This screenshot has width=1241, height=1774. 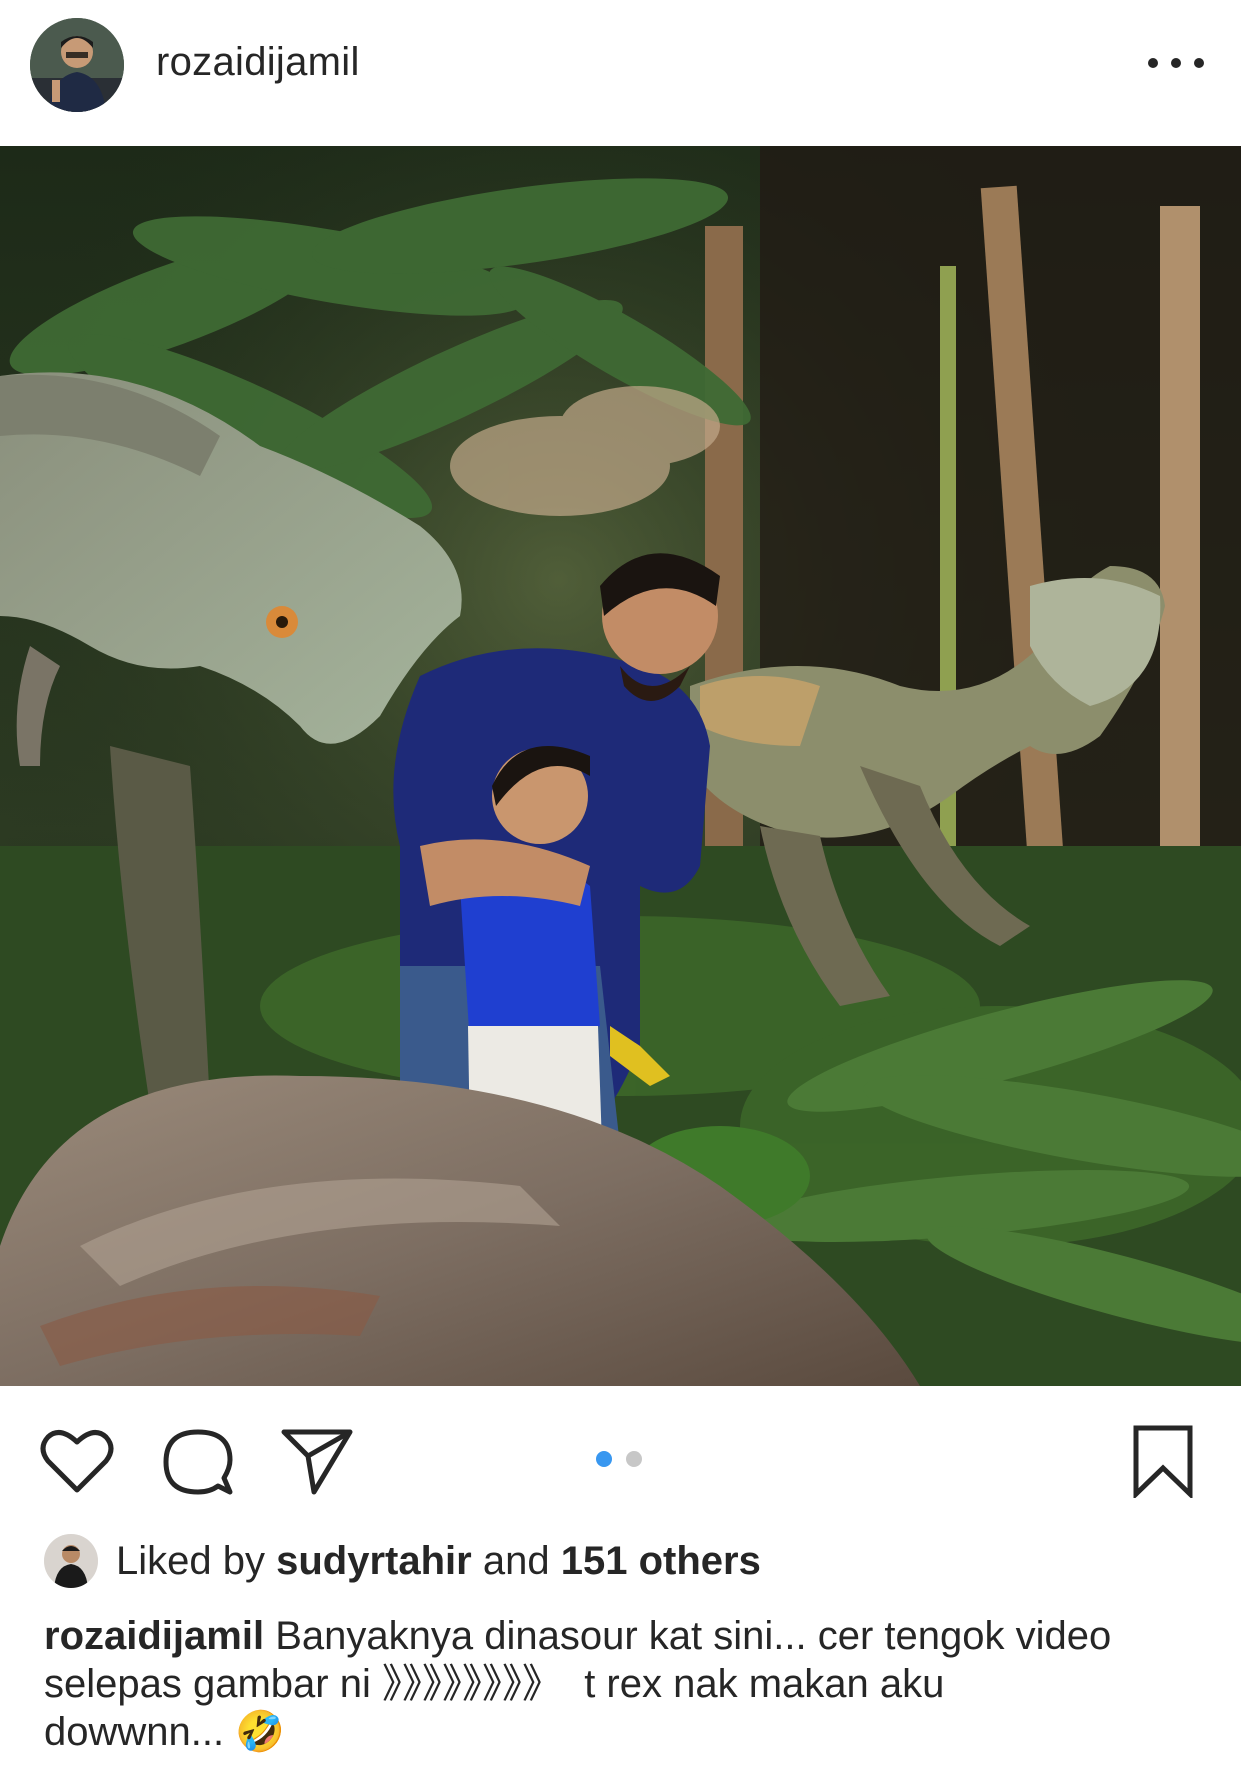 I want to click on likes-text: Liked by sudyrtahir and 151 others, so click(x=438, y=1561).